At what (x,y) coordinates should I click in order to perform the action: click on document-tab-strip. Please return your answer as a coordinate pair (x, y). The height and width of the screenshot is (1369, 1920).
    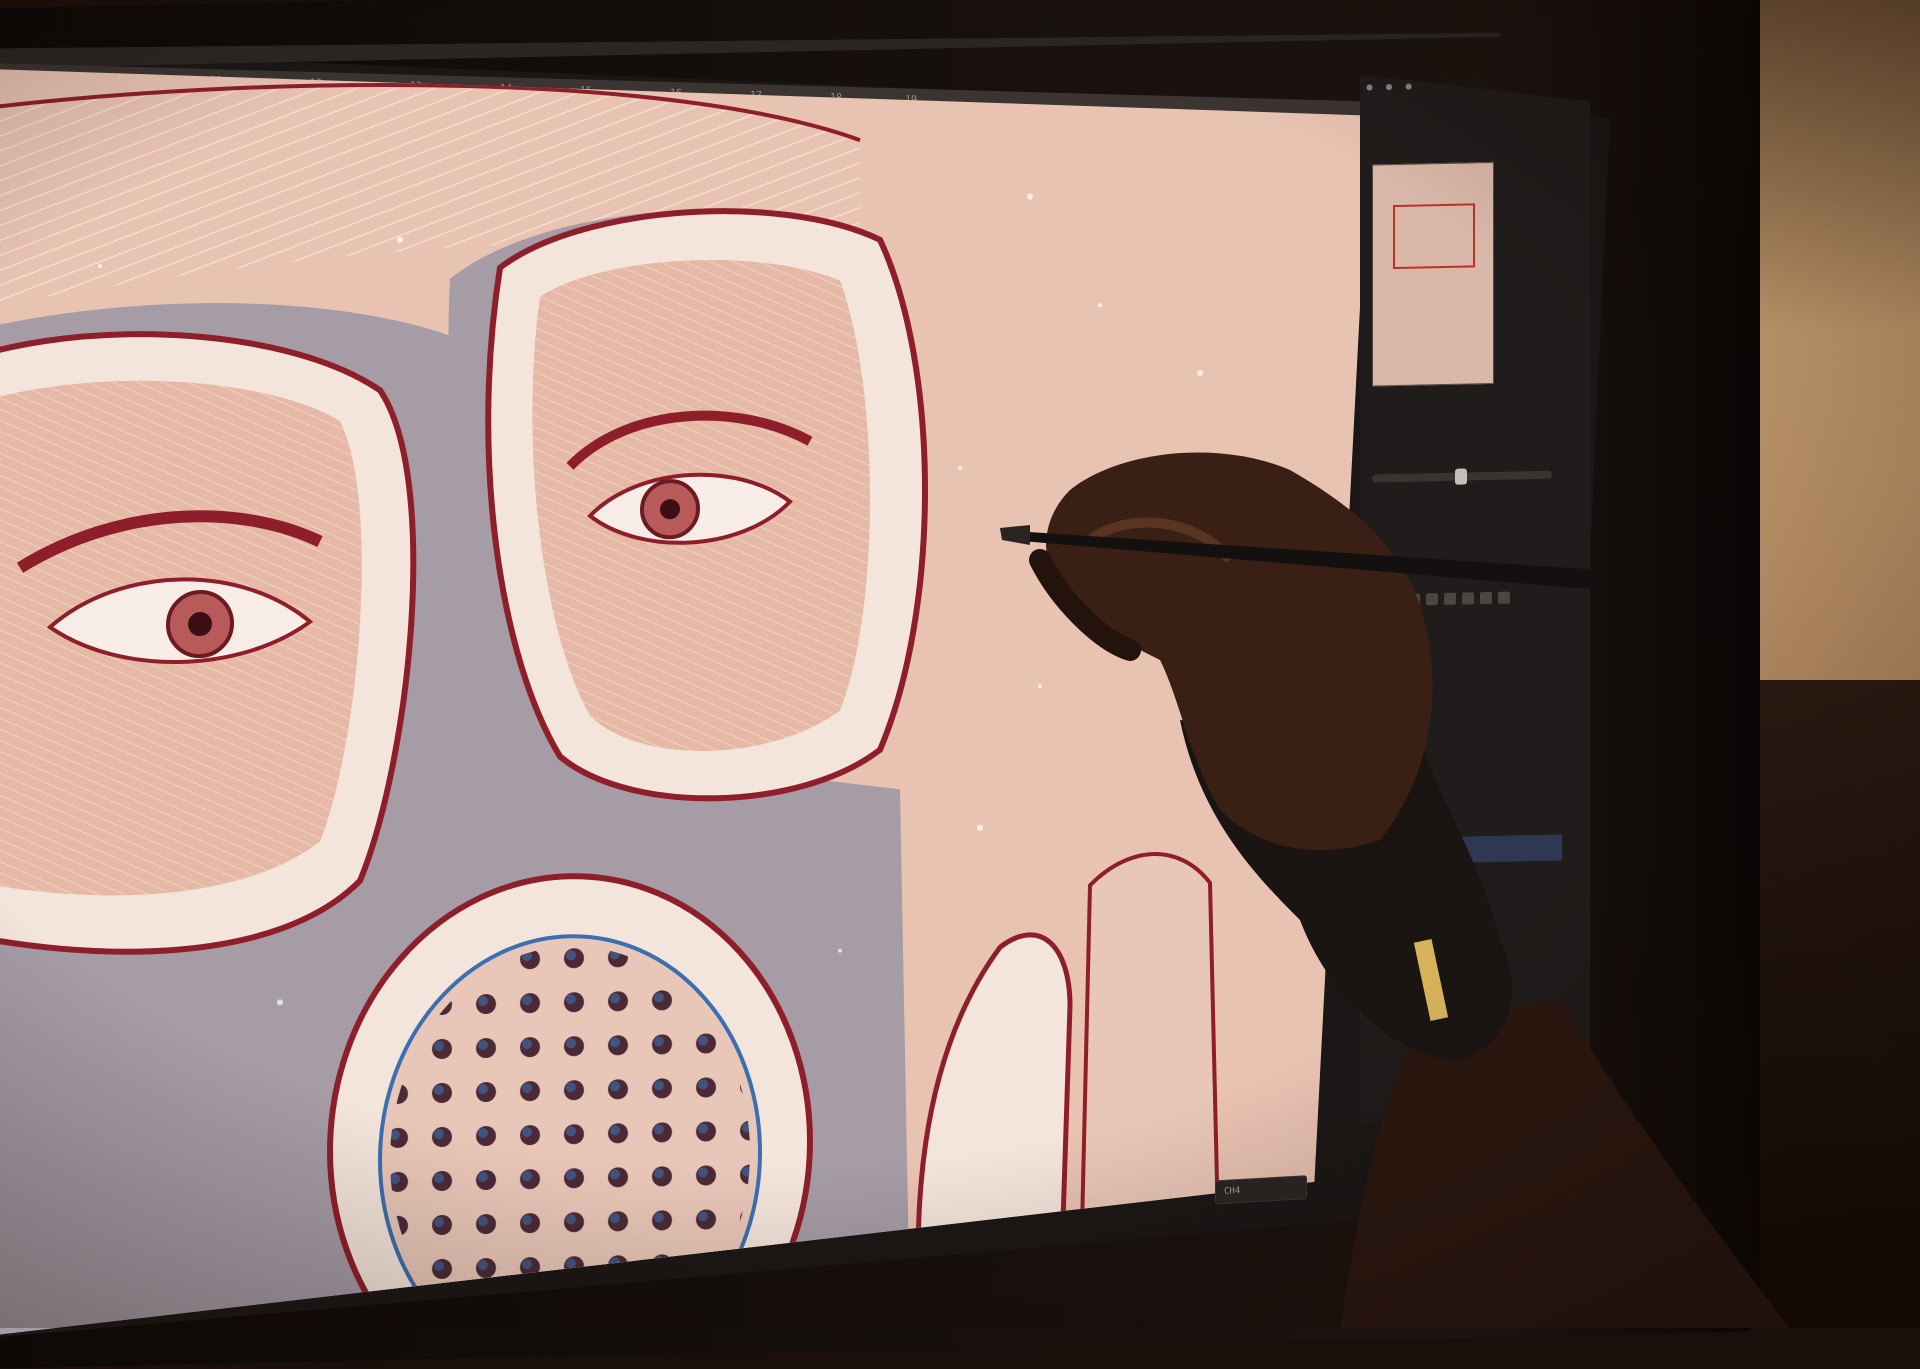
    Looking at the image, I should click on (750, 43).